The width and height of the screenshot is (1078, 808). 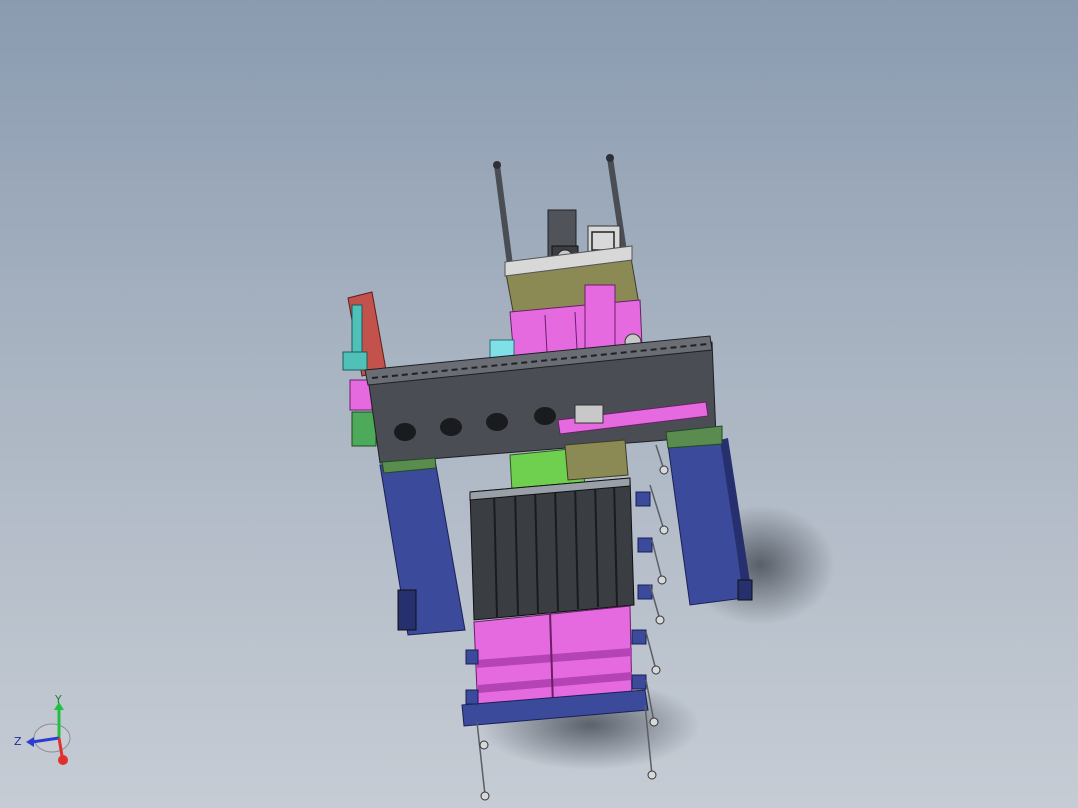 What do you see at coordinates (540, 399) in the screenshot?
I see `main-crossbeam` at bounding box center [540, 399].